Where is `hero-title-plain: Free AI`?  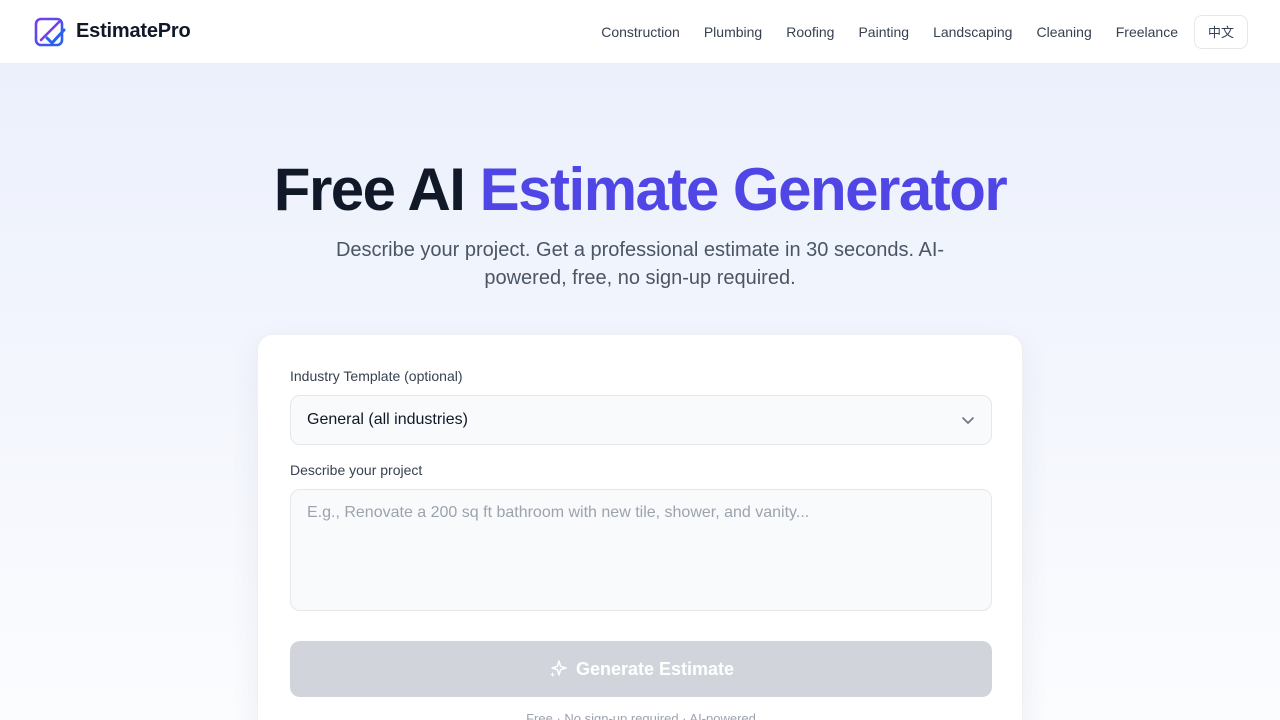
hero-title-plain: Free AI is located at coordinates (376, 189).